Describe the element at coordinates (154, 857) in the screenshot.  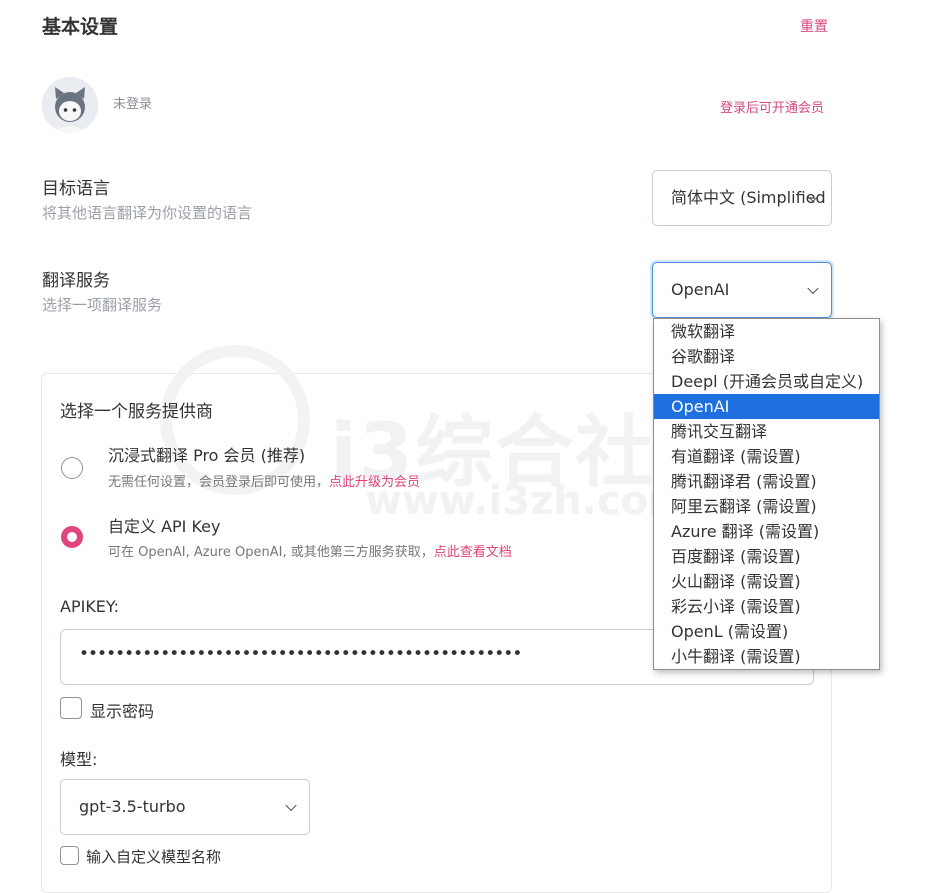
I see `custom-model-label: 输入自定义模型名称` at that location.